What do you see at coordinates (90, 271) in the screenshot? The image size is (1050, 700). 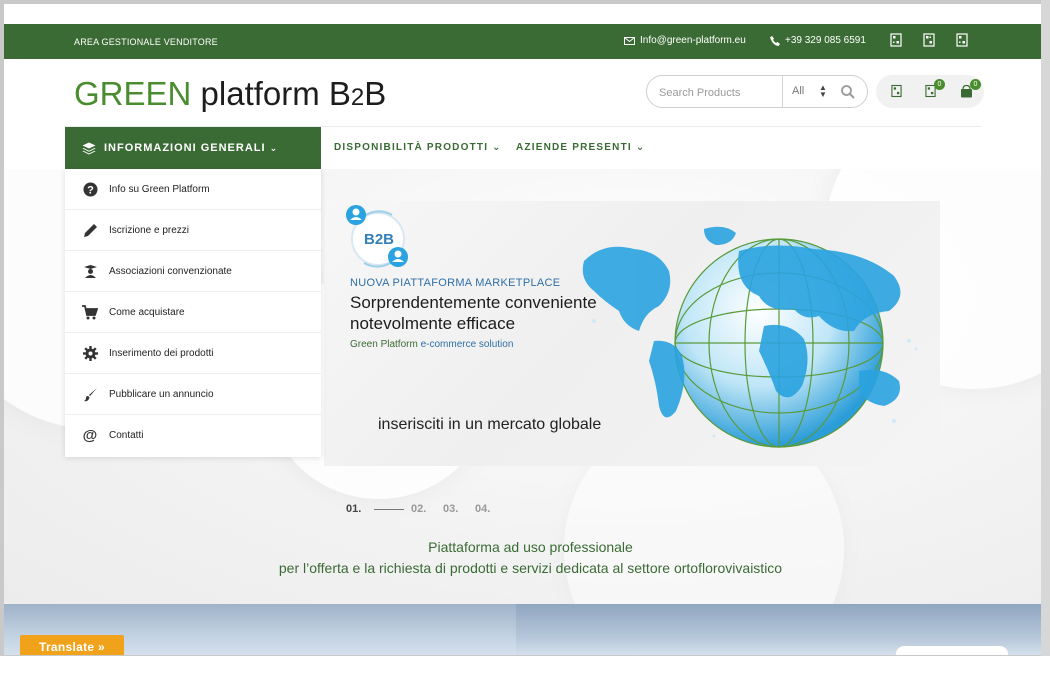 I see `graduate-icon` at bounding box center [90, 271].